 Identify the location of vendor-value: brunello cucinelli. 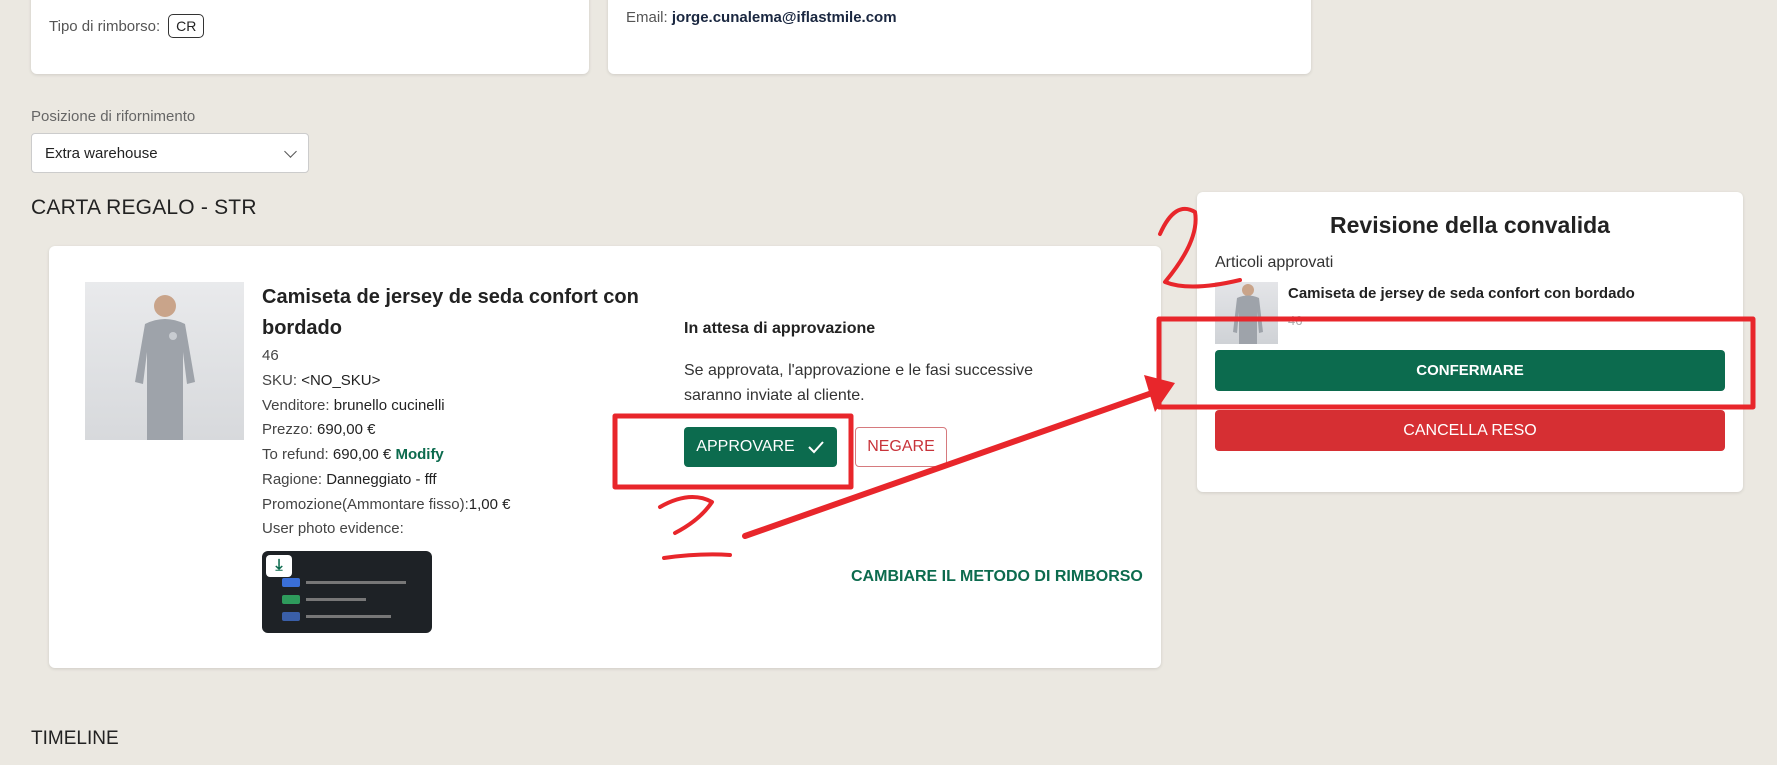
(389, 405).